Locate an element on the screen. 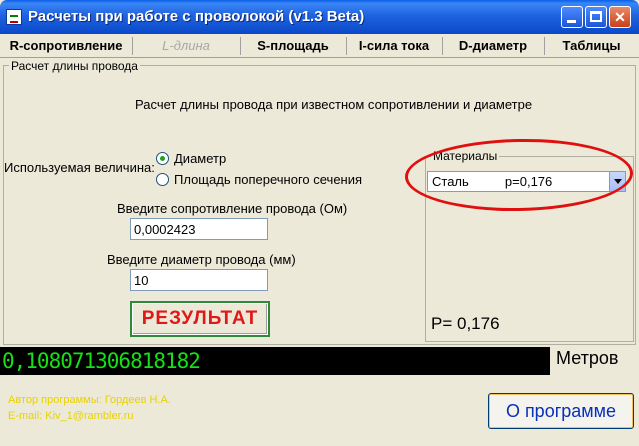  resistance-input is located at coordinates (199, 229).